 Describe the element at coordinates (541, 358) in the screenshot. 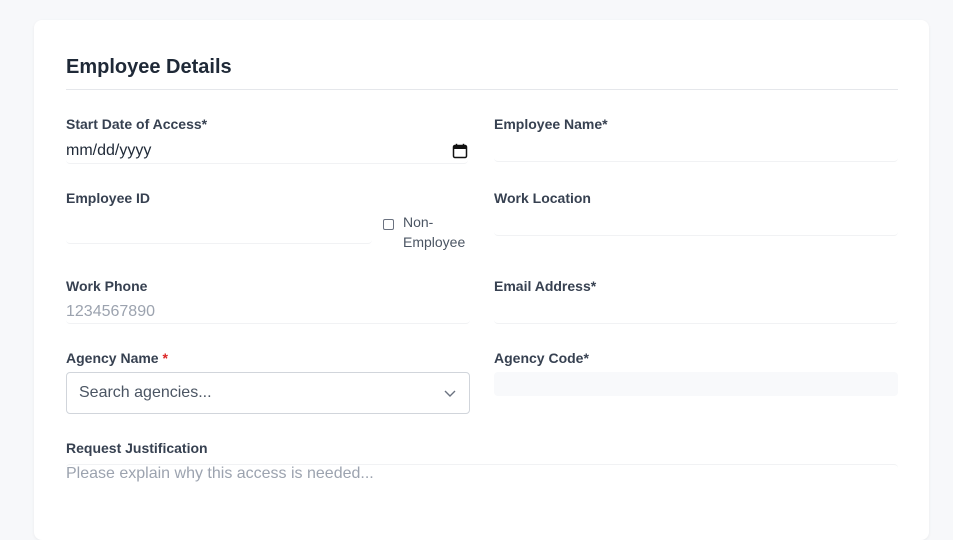

I see `agency-code-label: Agency Code*` at that location.